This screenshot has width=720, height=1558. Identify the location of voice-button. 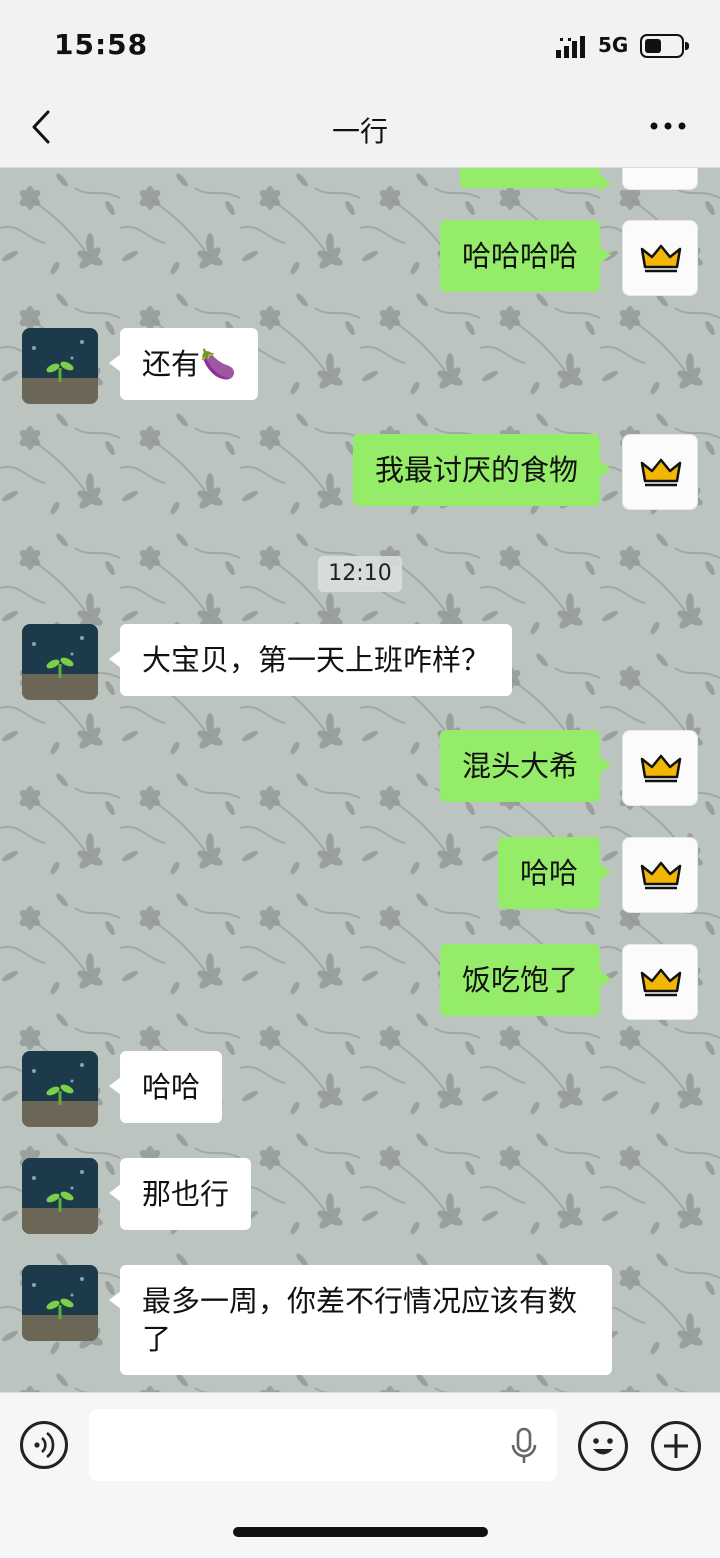
(44, 1445).